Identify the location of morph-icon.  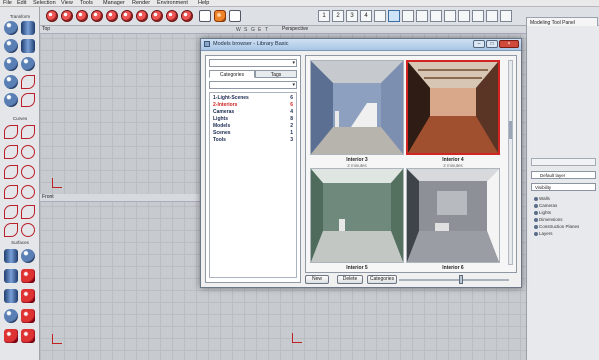
(28, 100).